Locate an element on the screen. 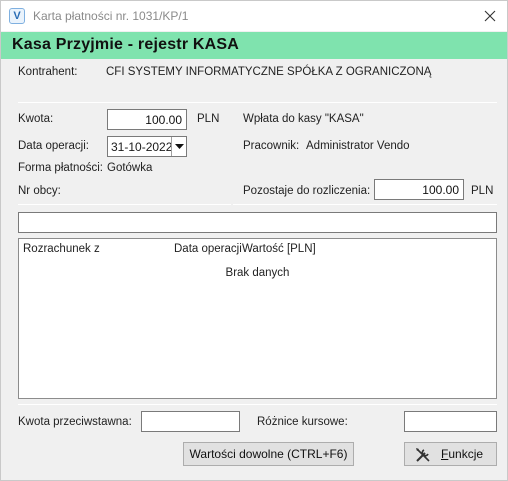 The image size is (508, 481). register-banner: Kasa Przyjmie - rejestr KASA is located at coordinates (254, 45).